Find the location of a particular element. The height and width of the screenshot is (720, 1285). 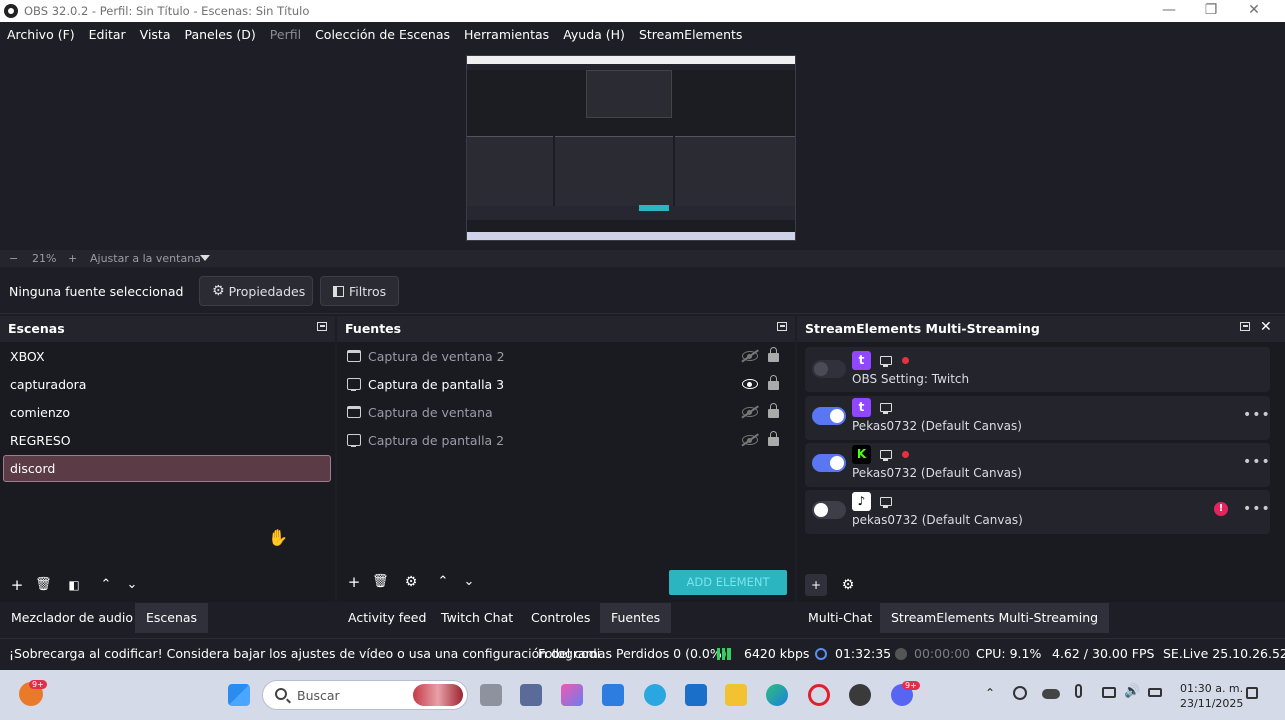

scene-filters-button: ◧ is located at coordinates (74, 585).